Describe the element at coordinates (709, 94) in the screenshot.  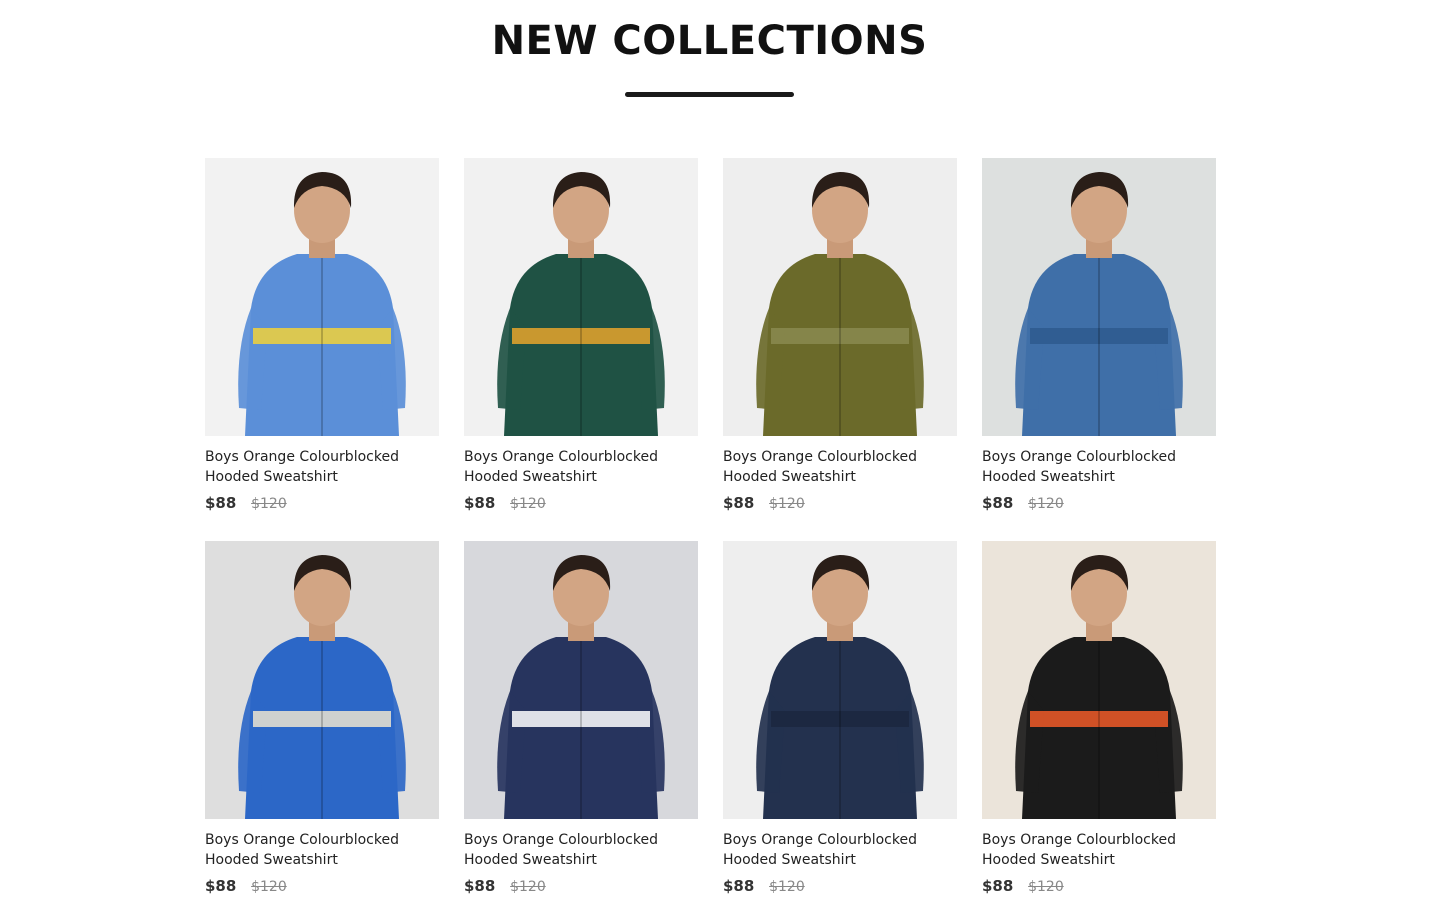
I see `title-underline` at that location.